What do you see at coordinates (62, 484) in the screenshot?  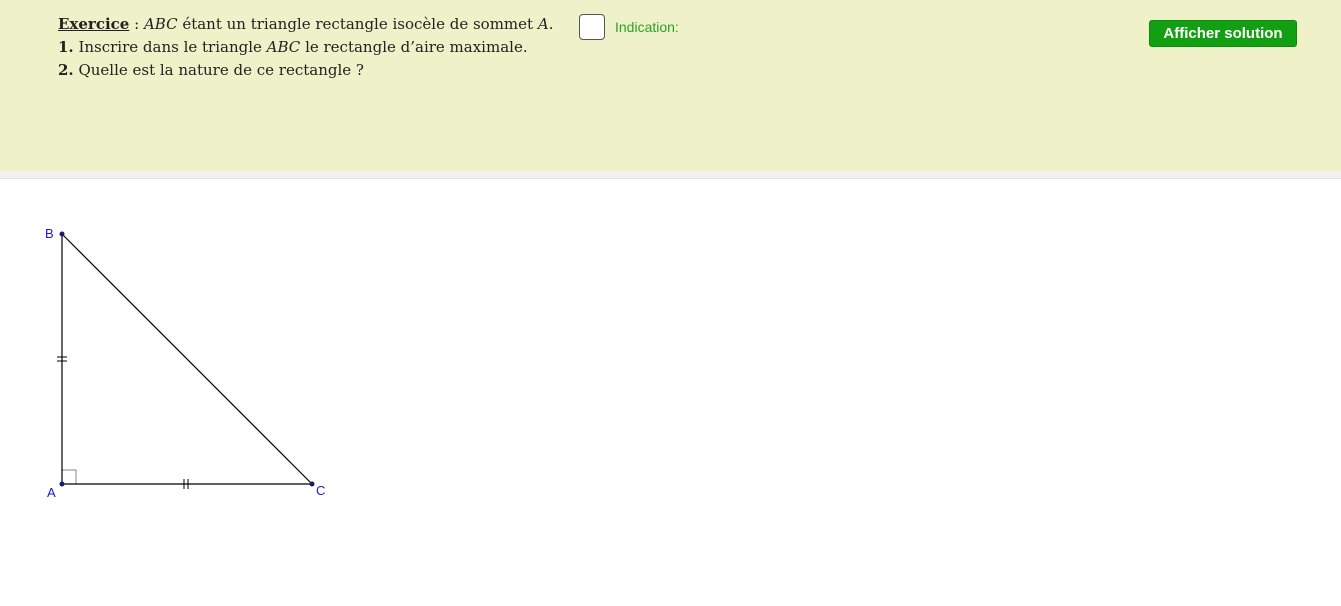 I see `point-a` at bounding box center [62, 484].